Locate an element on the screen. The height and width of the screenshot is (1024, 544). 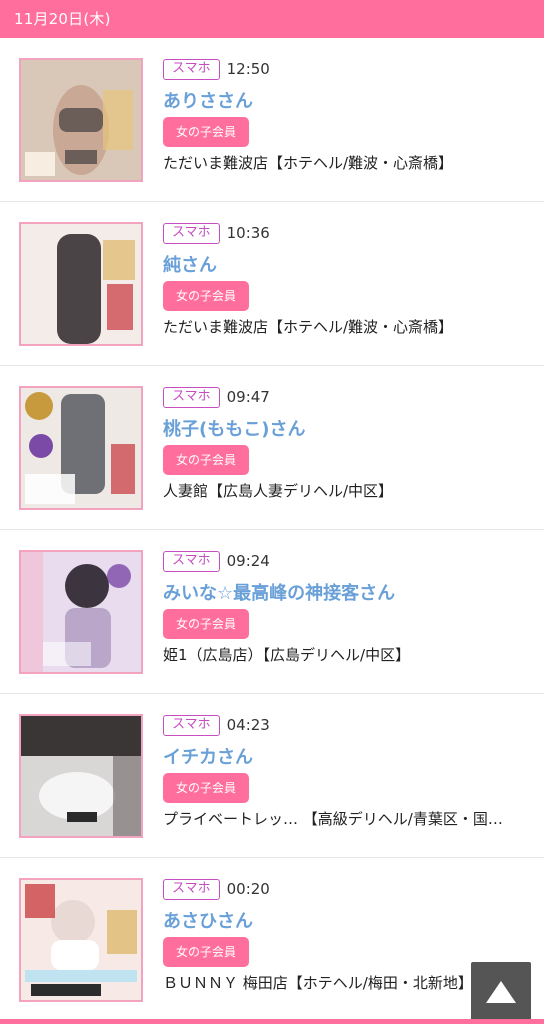
scroll-to-top-button is located at coordinates (501, 992).